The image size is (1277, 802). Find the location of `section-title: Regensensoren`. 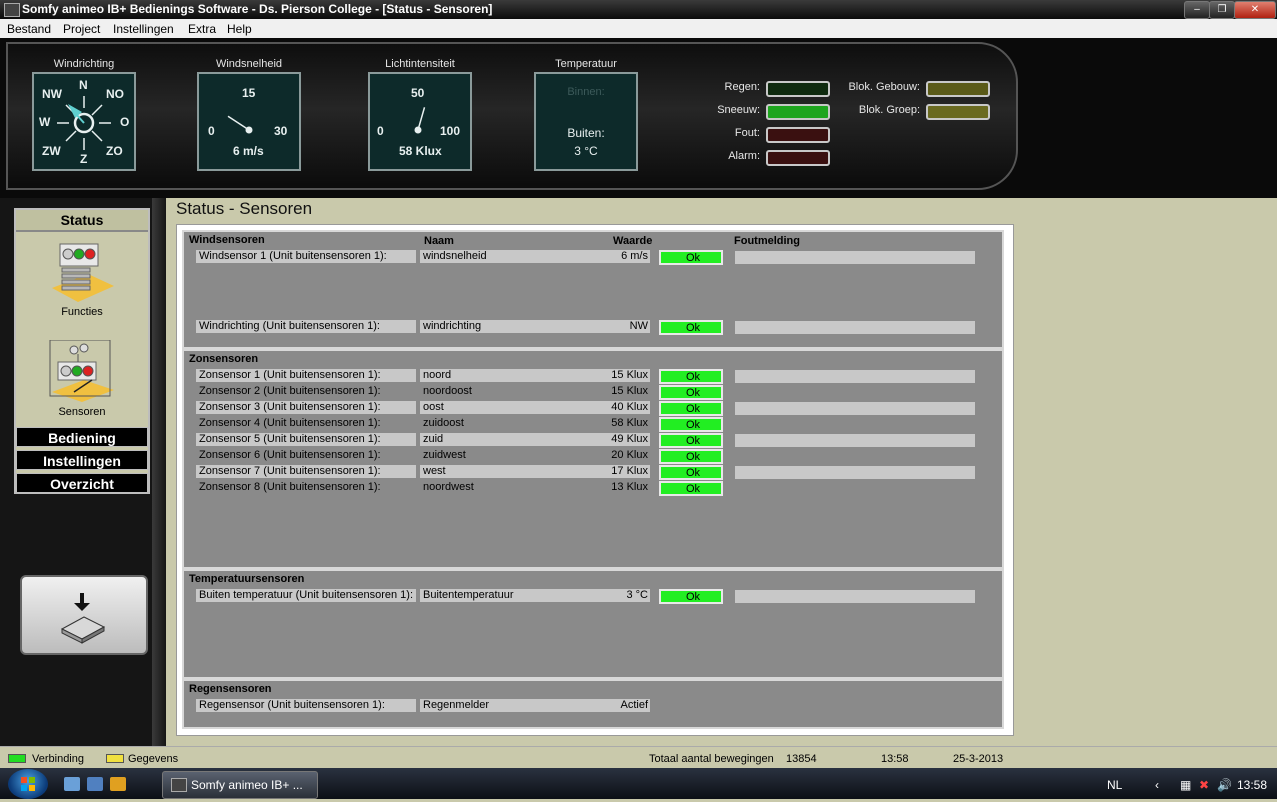

section-title: Regensensoren is located at coordinates (230, 689).